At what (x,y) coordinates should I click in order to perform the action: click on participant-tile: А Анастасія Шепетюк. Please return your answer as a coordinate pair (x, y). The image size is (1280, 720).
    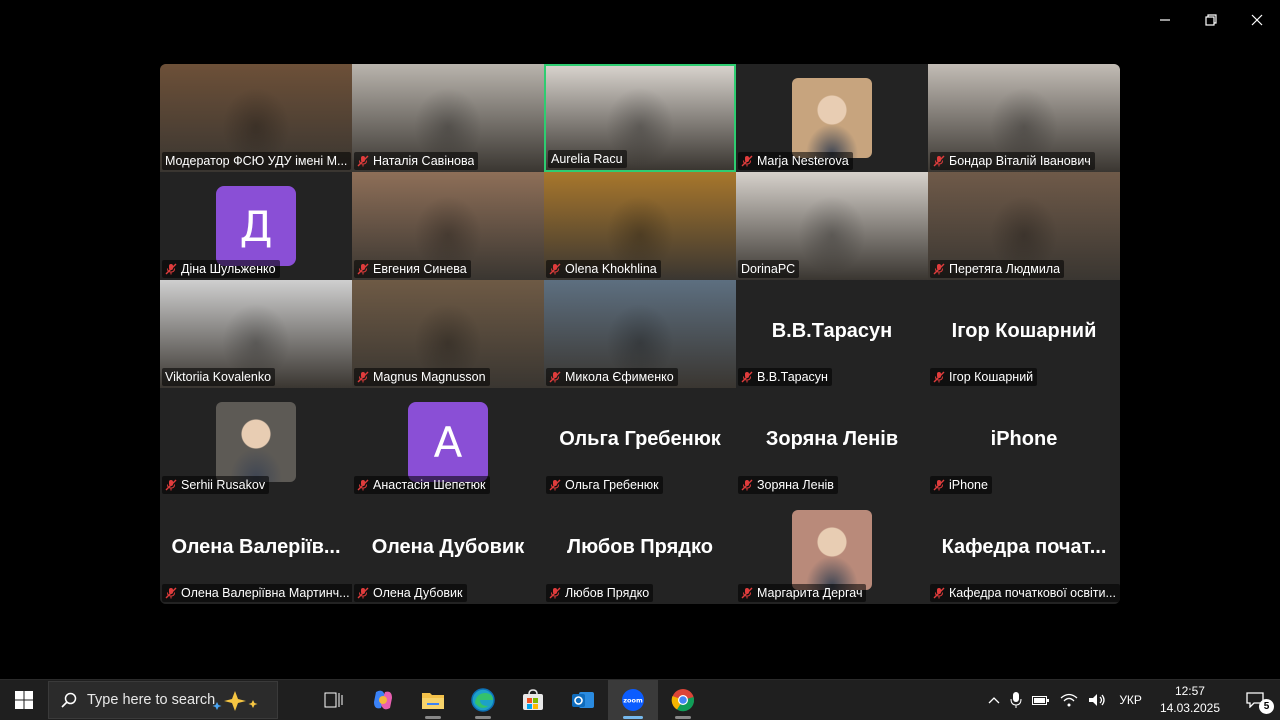
    Looking at the image, I should click on (448, 442).